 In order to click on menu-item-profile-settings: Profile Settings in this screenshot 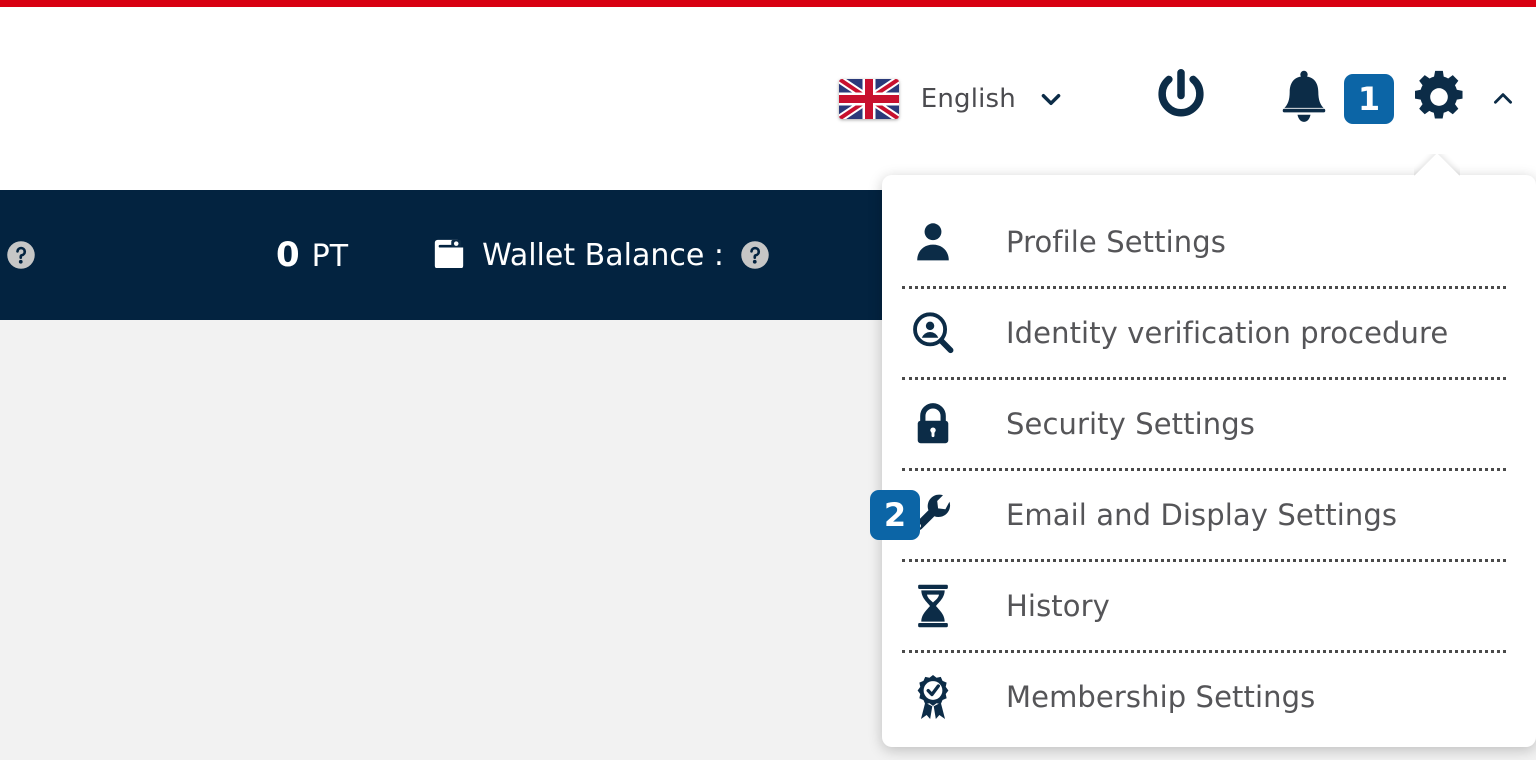, I will do `click(1209, 242)`.